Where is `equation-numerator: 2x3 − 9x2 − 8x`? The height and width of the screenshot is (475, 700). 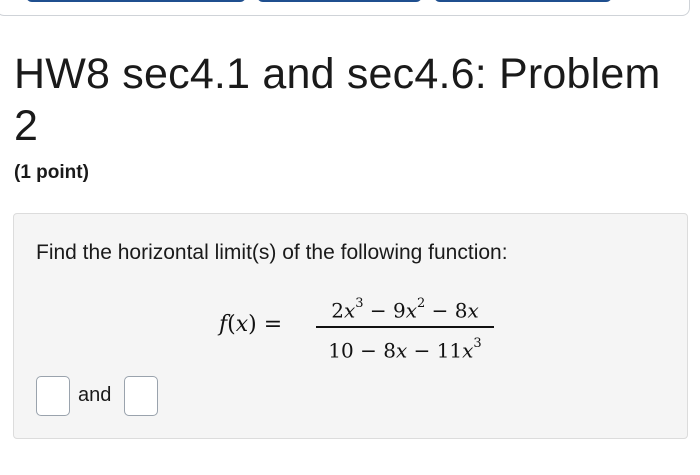
equation-numerator: 2x3 − 9x2 − 8x is located at coordinates (405, 309).